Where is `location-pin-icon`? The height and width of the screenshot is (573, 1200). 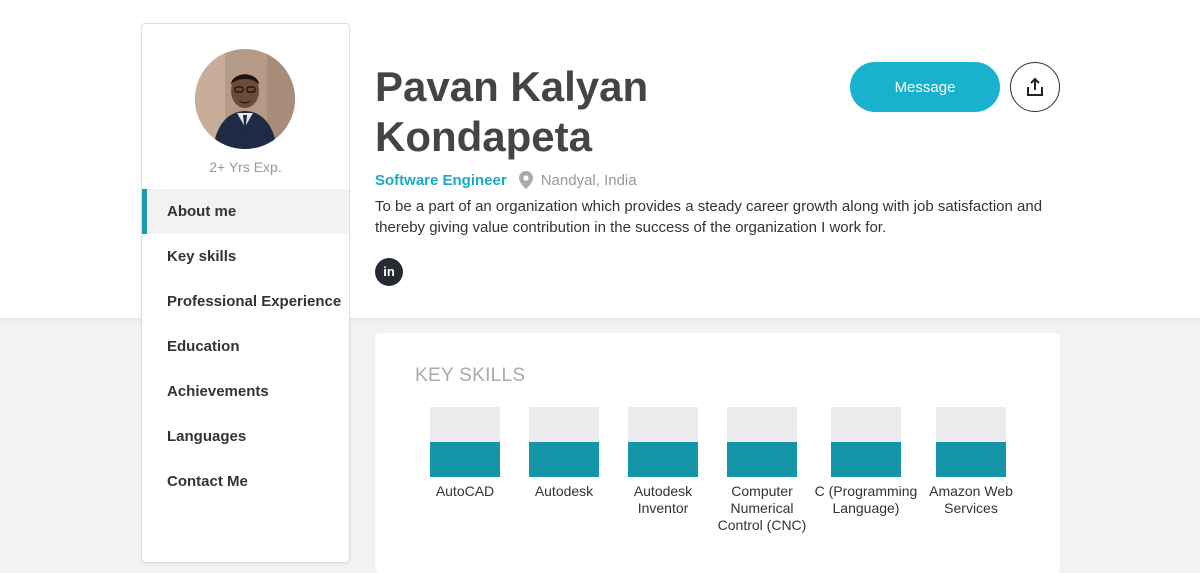 location-pin-icon is located at coordinates (525, 180).